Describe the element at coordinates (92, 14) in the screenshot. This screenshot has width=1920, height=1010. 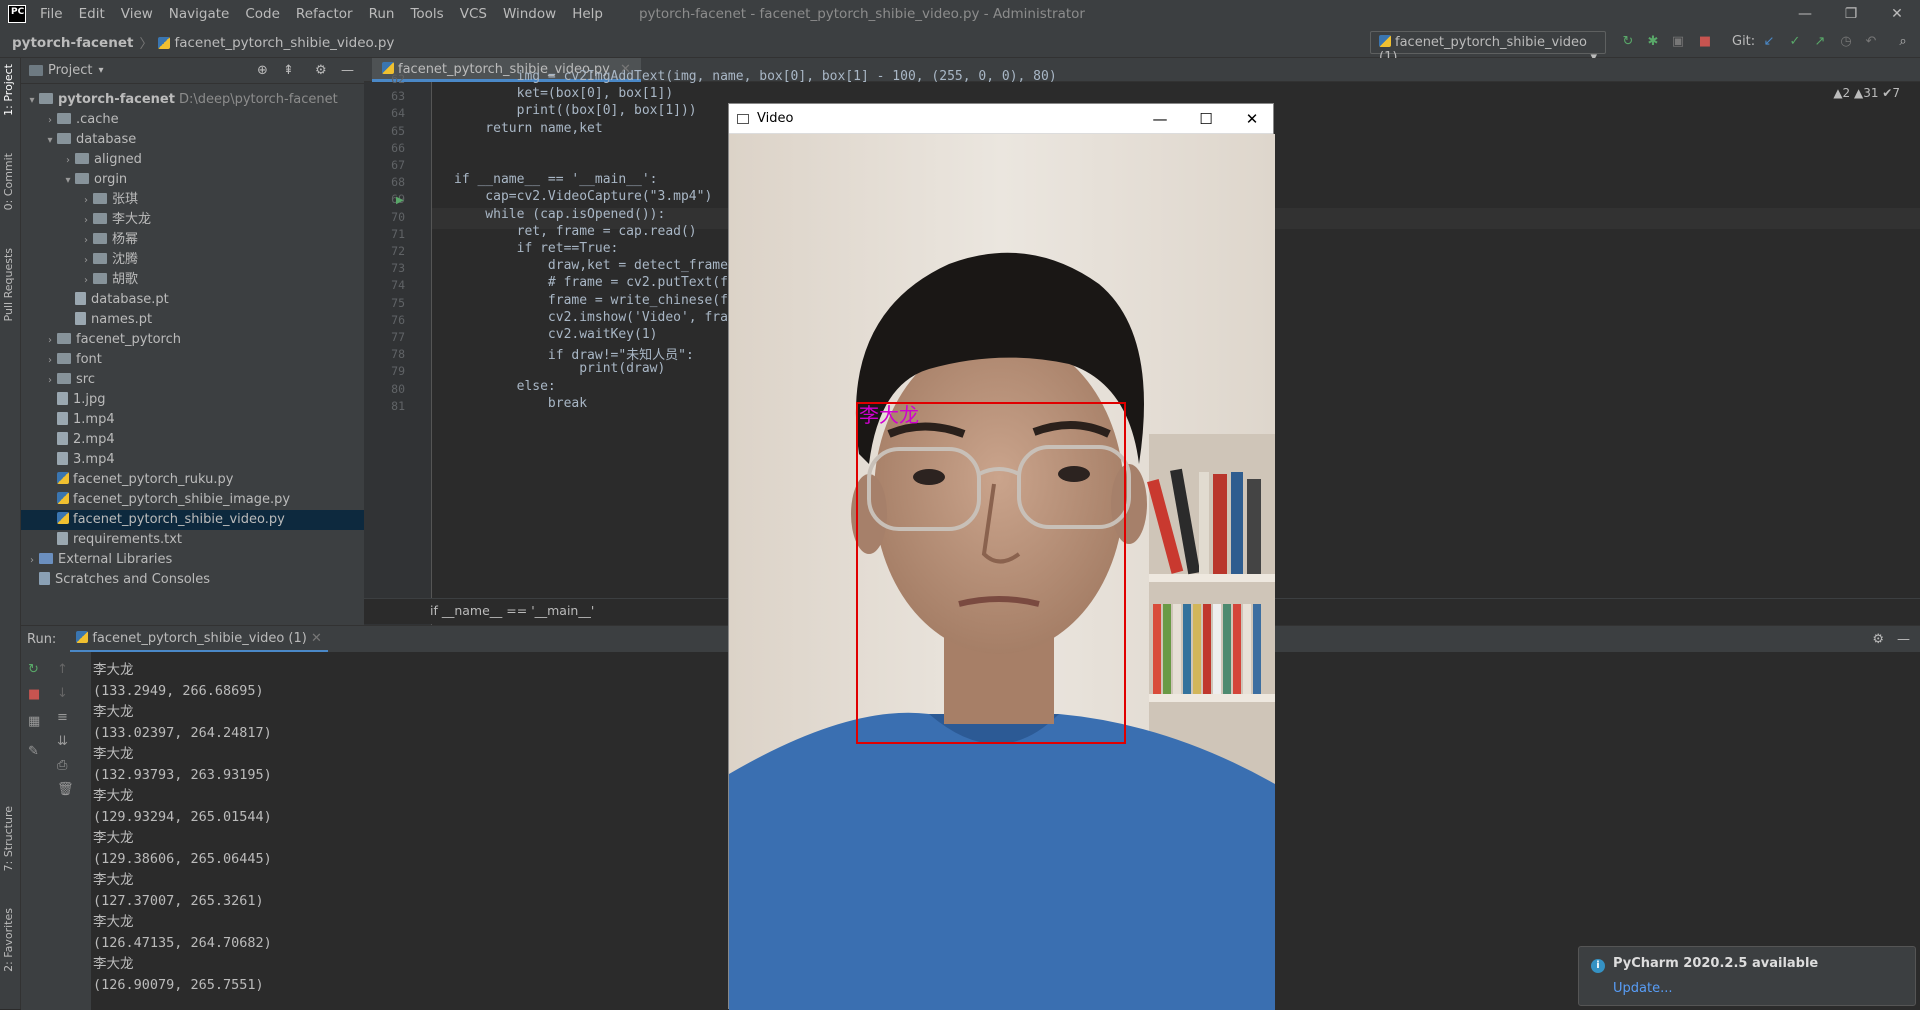
I see `menu-edit: Edit` at that location.